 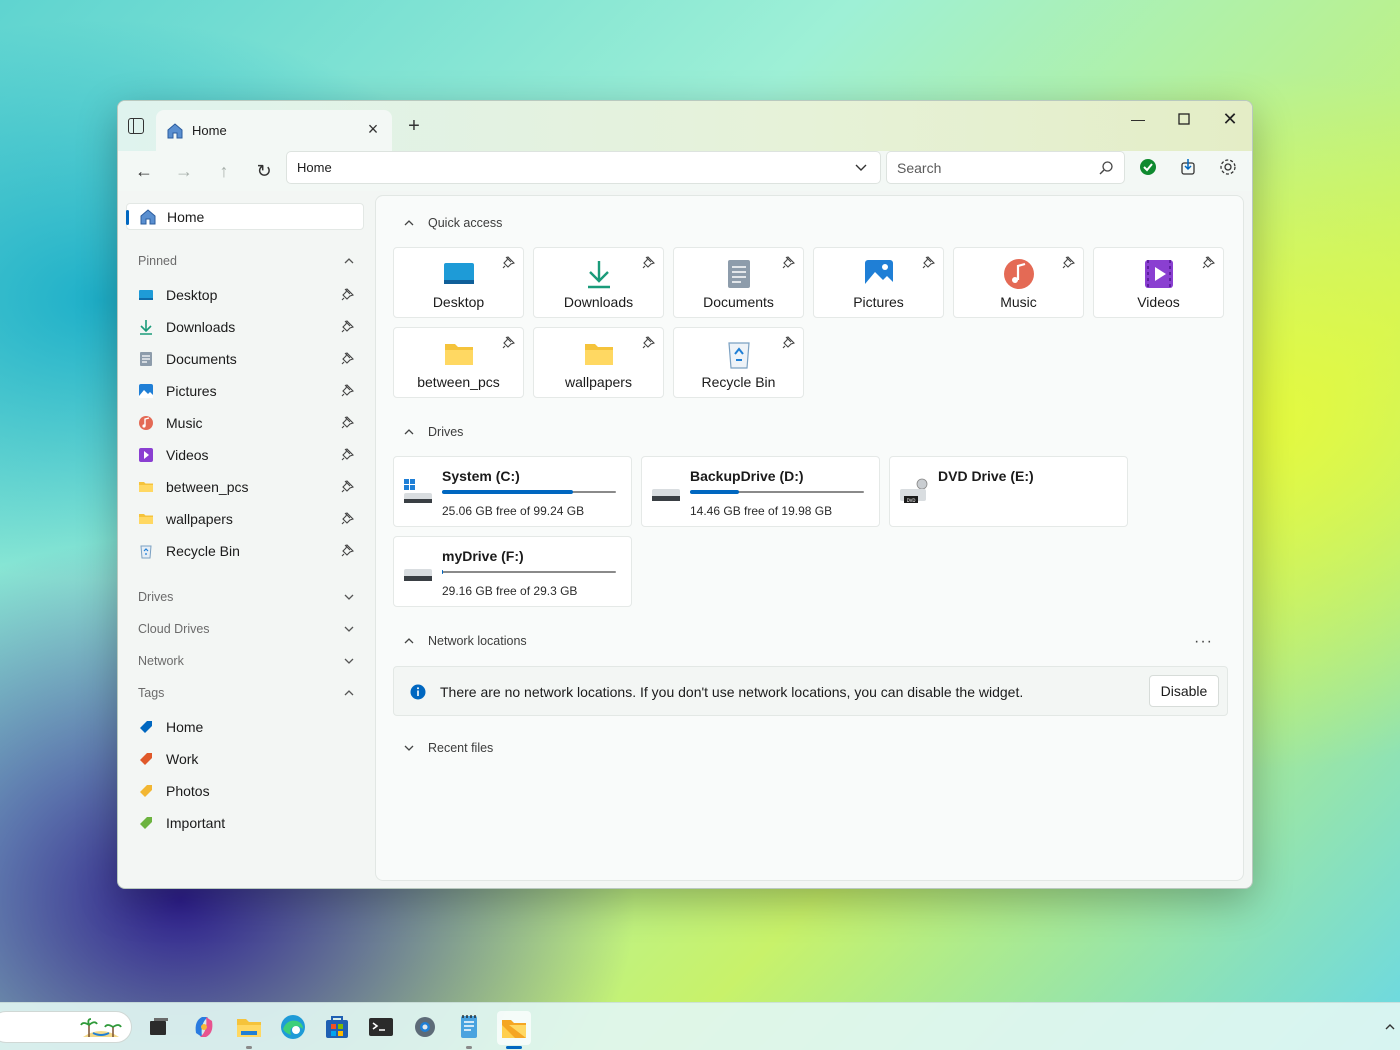 I want to click on up-button: ↑, so click(x=224, y=171).